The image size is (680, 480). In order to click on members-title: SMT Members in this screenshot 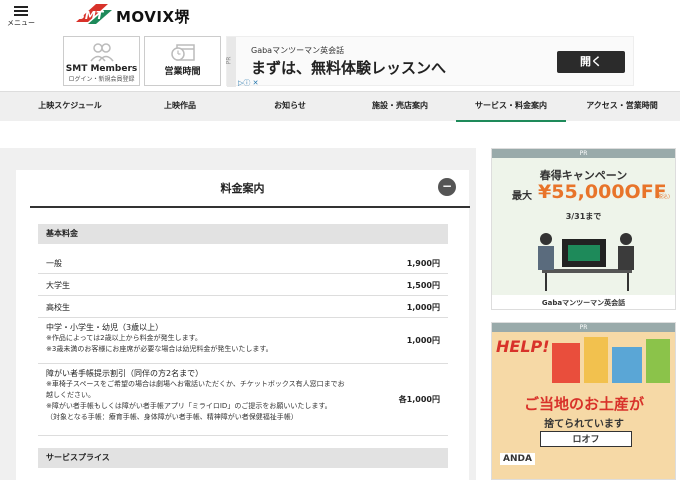, I will do `click(101, 69)`.